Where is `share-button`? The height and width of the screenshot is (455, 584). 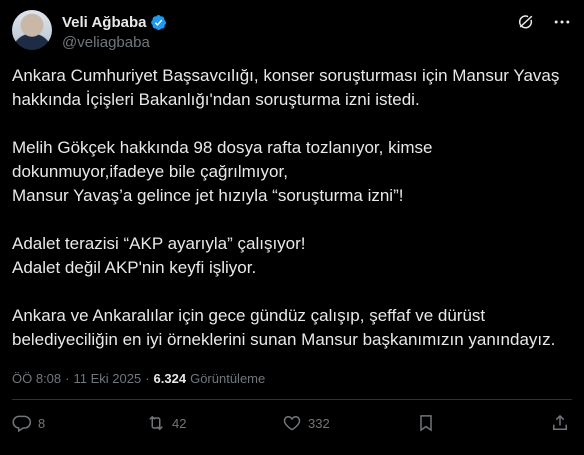 share-button is located at coordinates (560, 423).